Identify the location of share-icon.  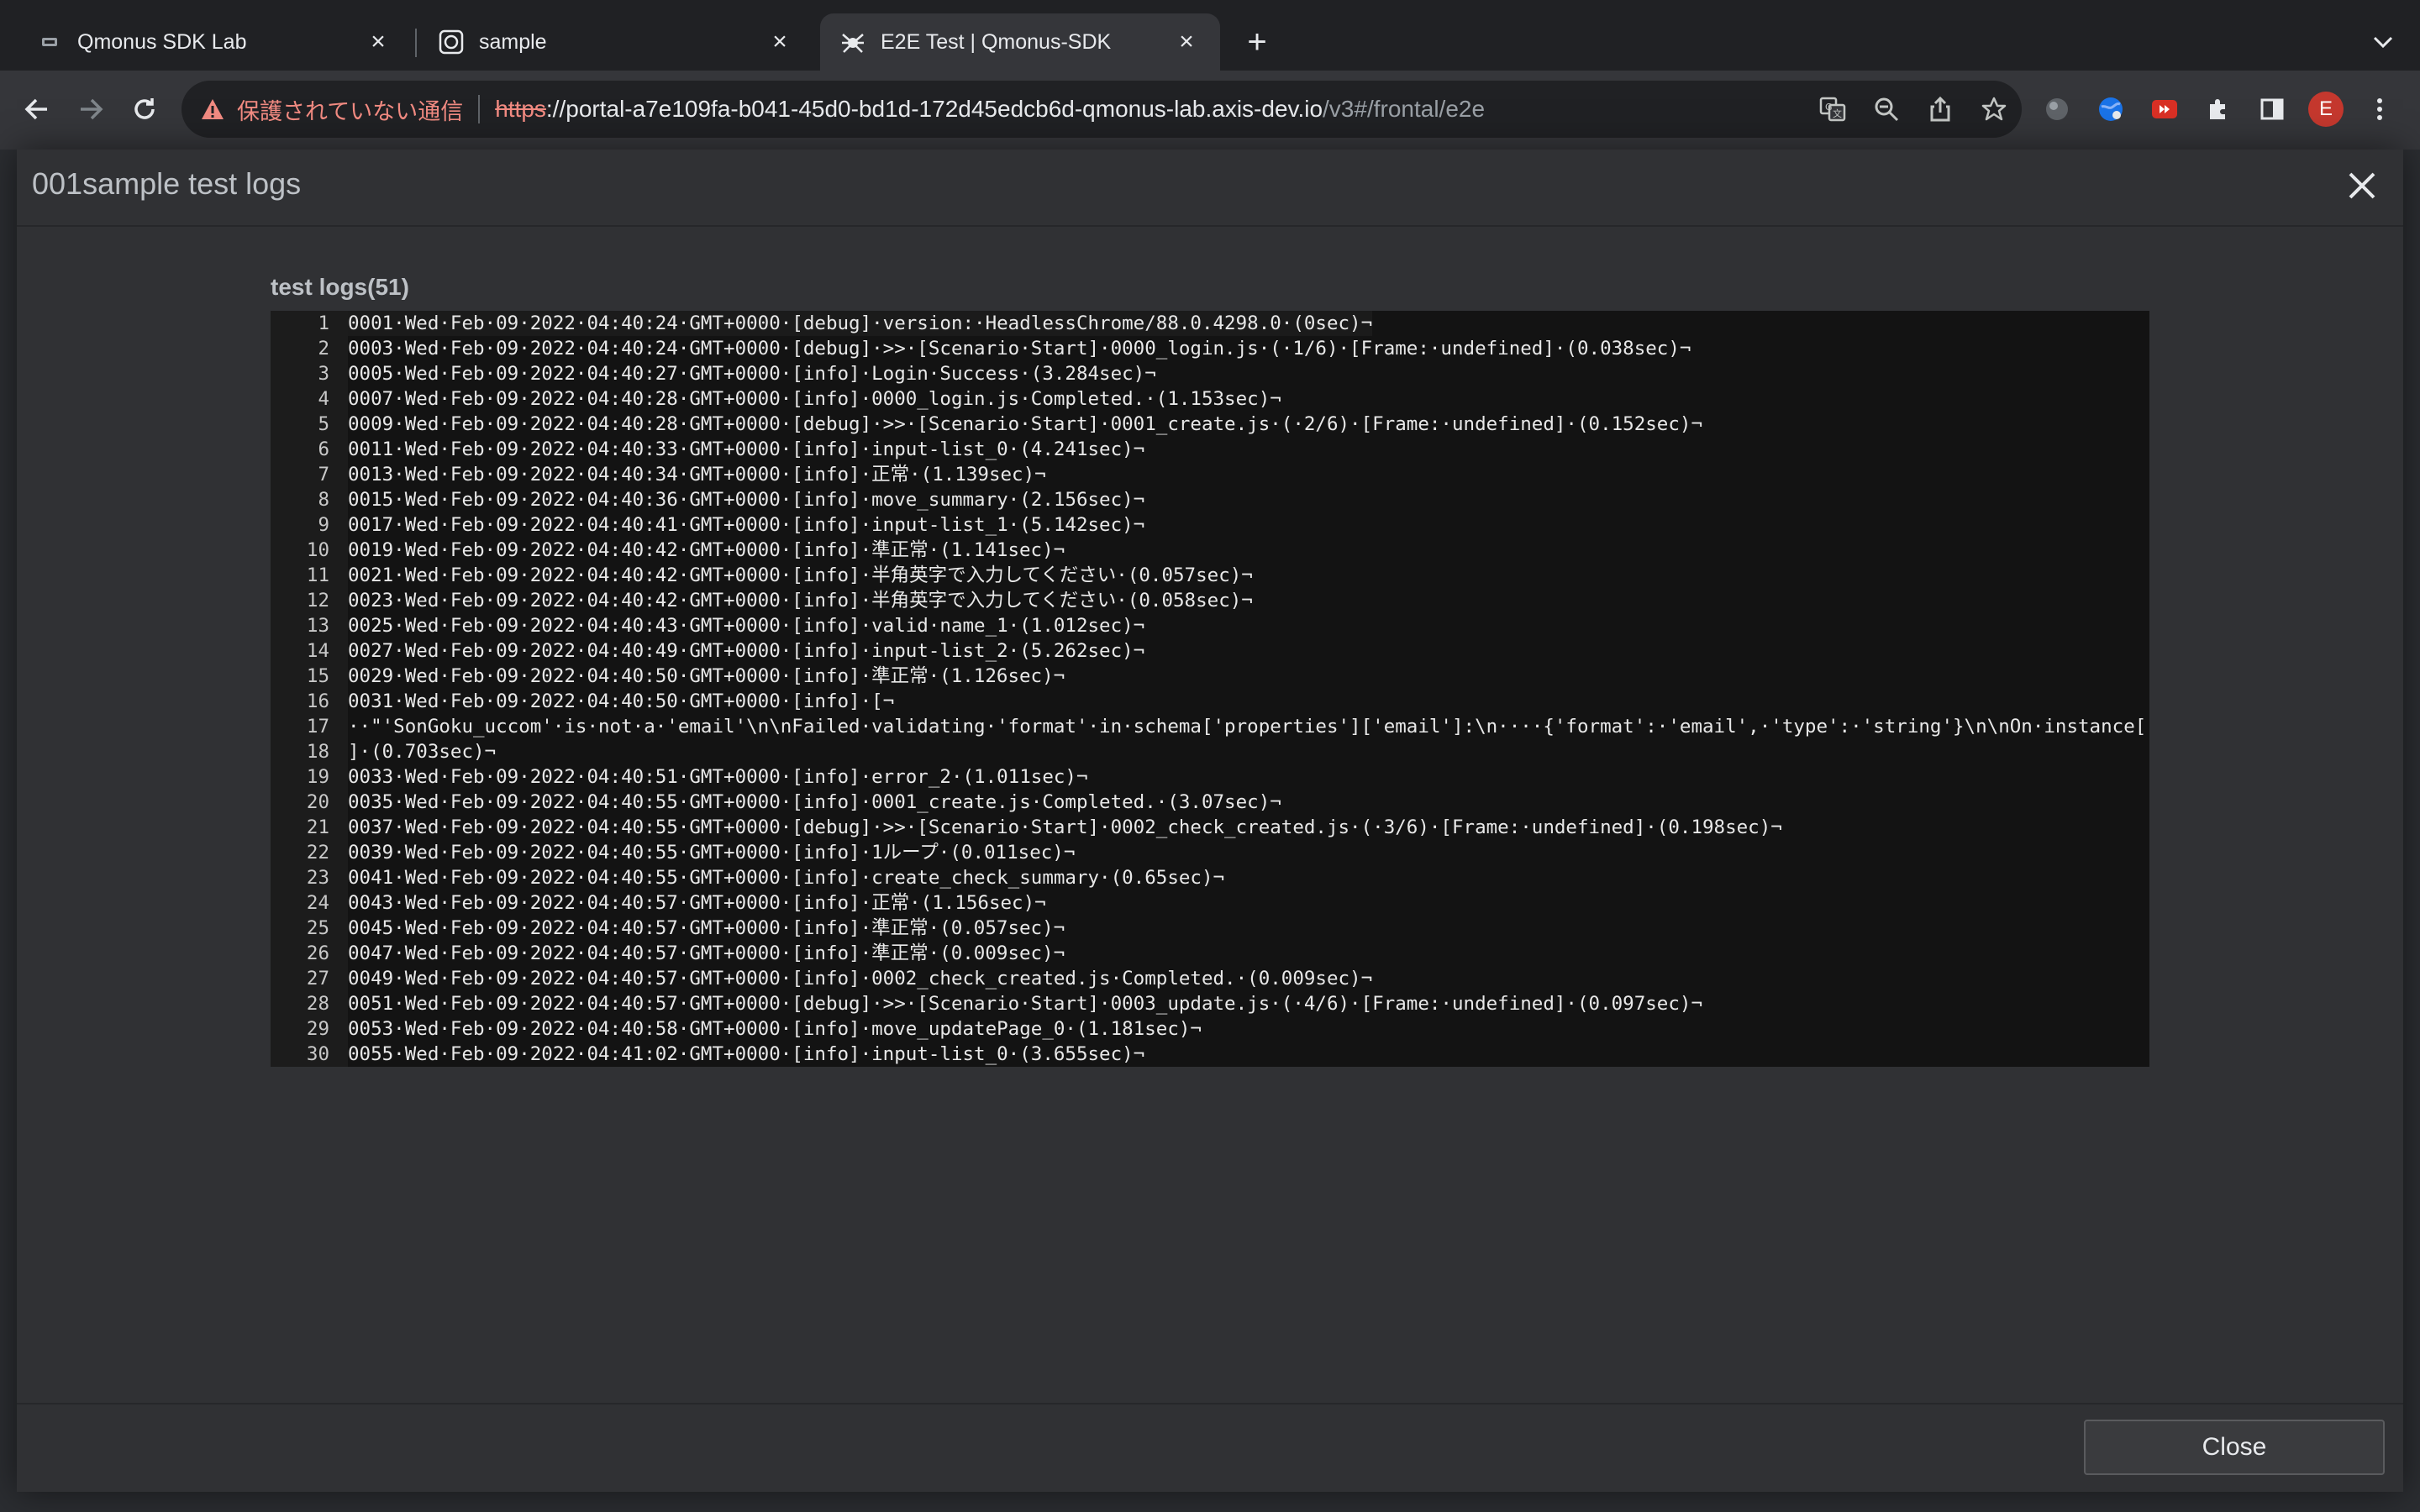
(1940, 109).